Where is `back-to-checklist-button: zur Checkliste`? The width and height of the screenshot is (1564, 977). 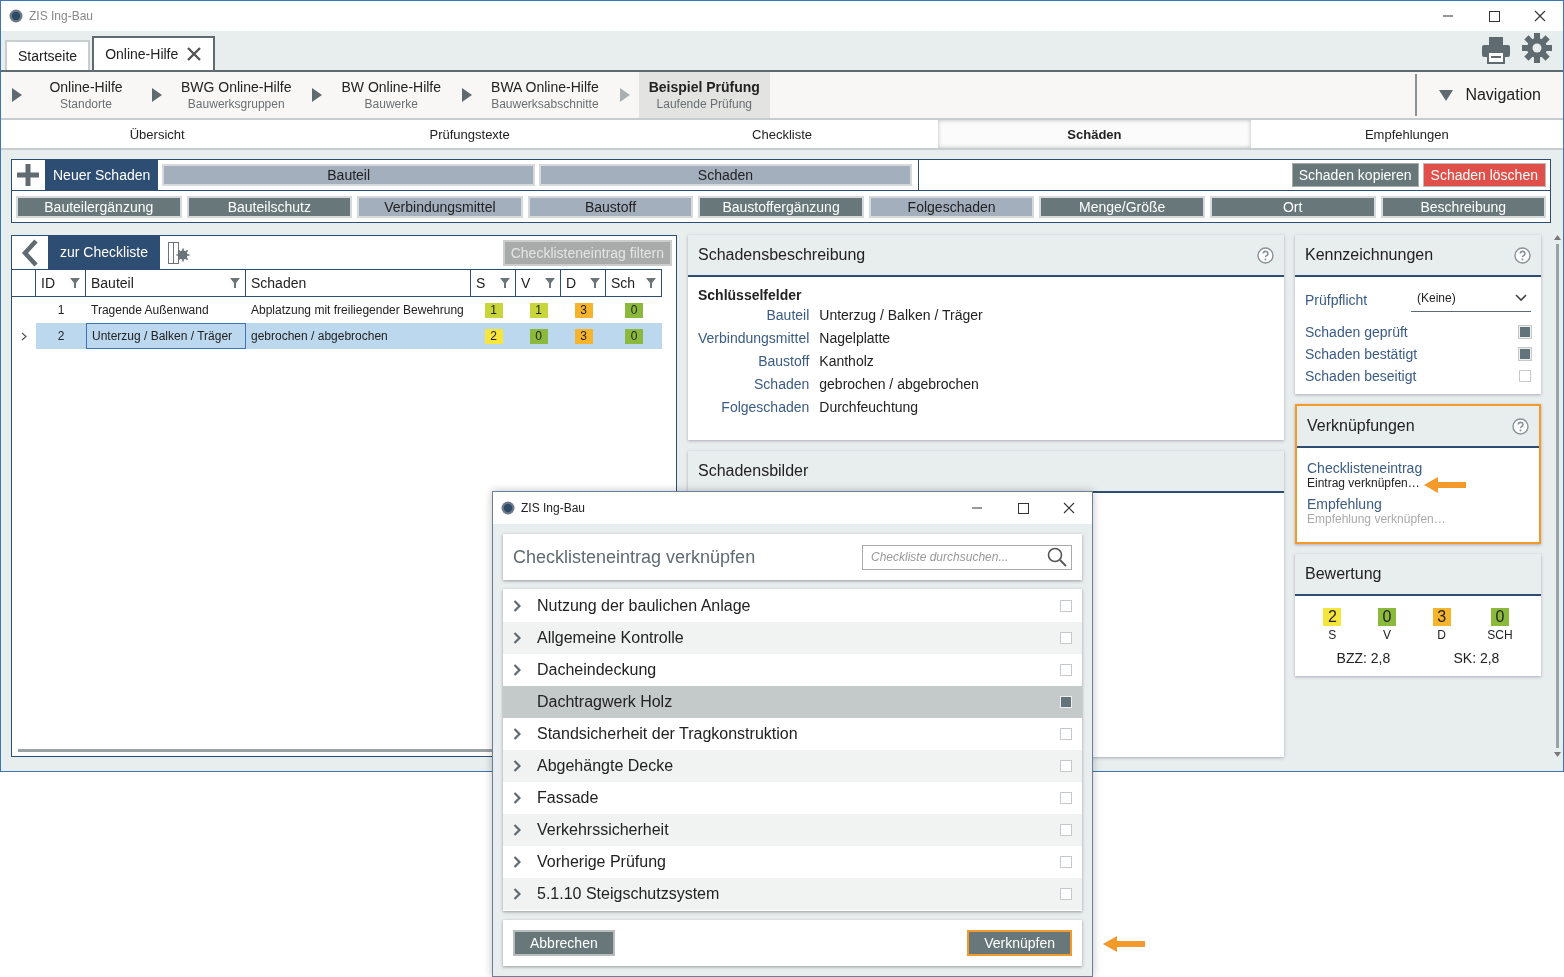 back-to-checklist-button: zur Checkliste is located at coordinates (104, 252).